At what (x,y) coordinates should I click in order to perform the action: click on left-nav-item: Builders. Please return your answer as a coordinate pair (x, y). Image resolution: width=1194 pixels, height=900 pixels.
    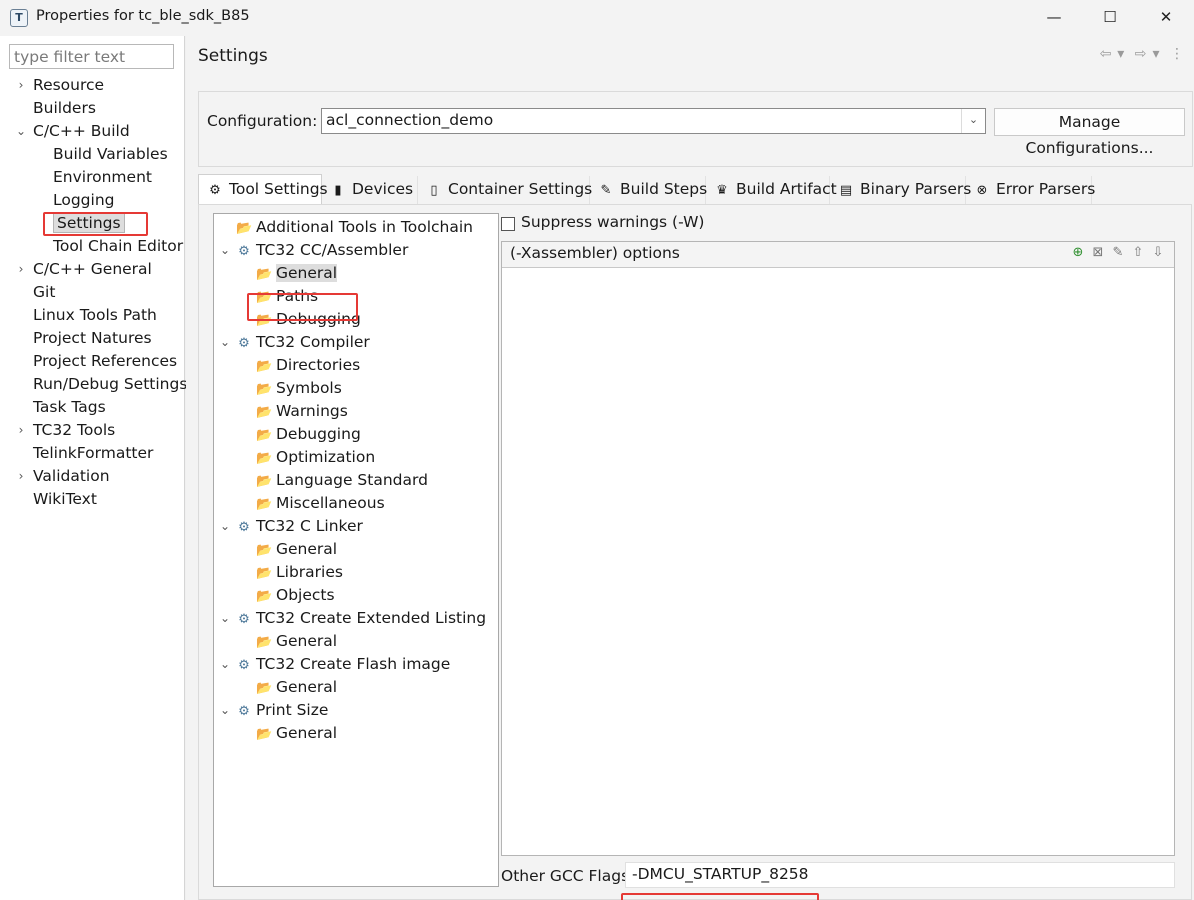
    Looking at the image, I should click on (64, 108).